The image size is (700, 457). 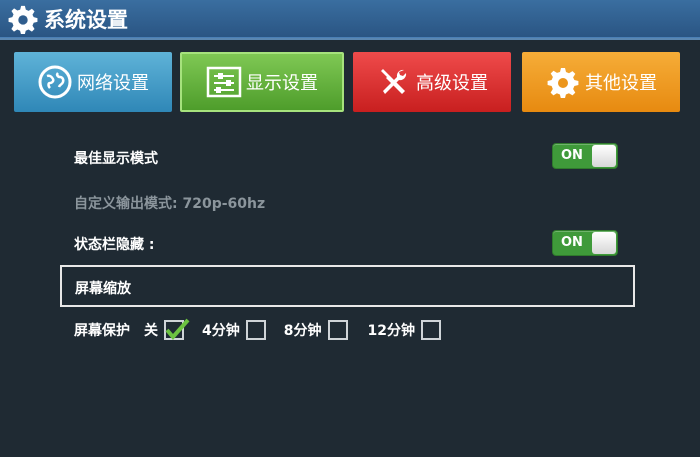 What do you see at coordinates (452, 83) in the screenshot?
I see `tab-label: 高级设置` at bounding box center [452, 83].